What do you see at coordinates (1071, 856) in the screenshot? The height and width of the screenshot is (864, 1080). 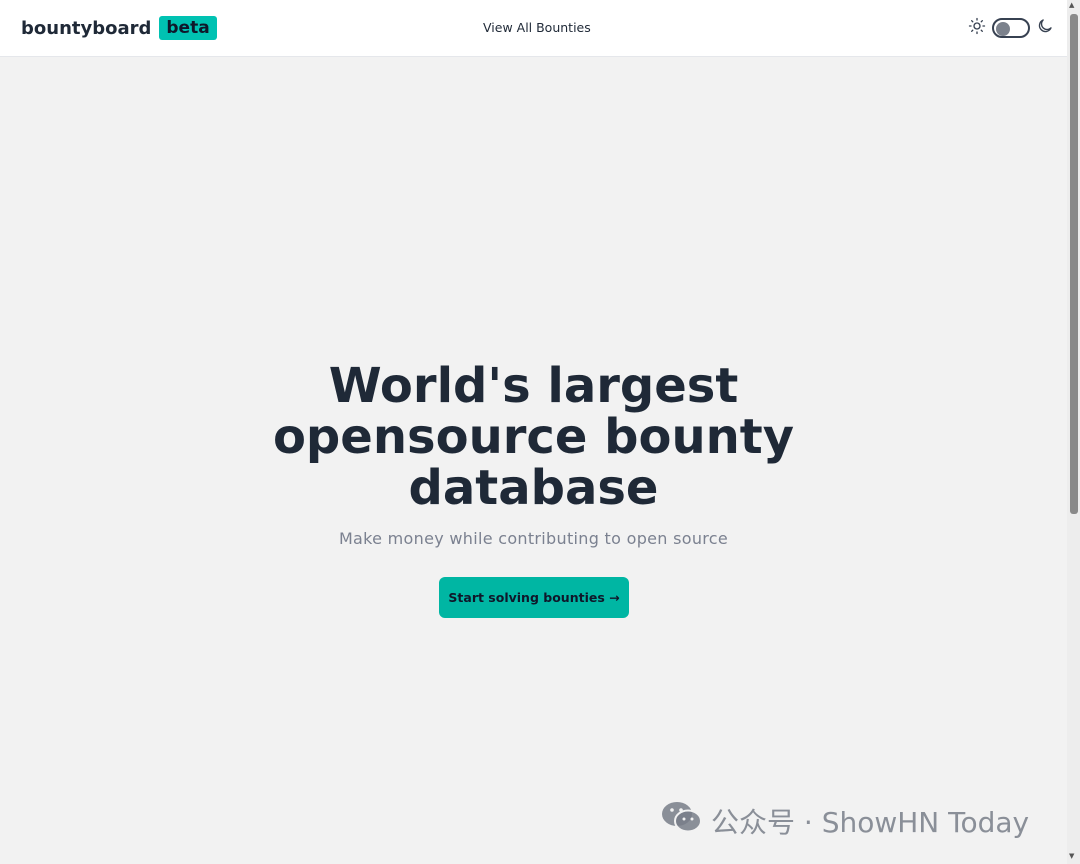 I see `scroll-down-arrow-icon: ▼` at bounding box center [1071, 856].